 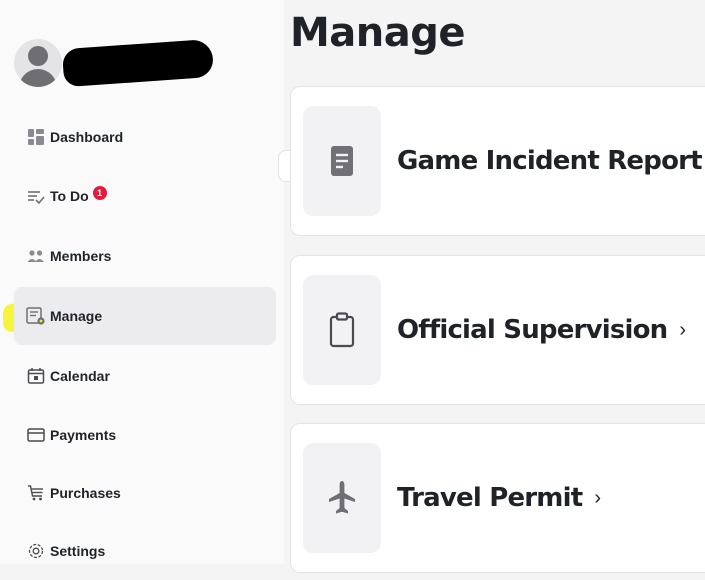 I want to click on avatar-body, so click(x=38, y=78).